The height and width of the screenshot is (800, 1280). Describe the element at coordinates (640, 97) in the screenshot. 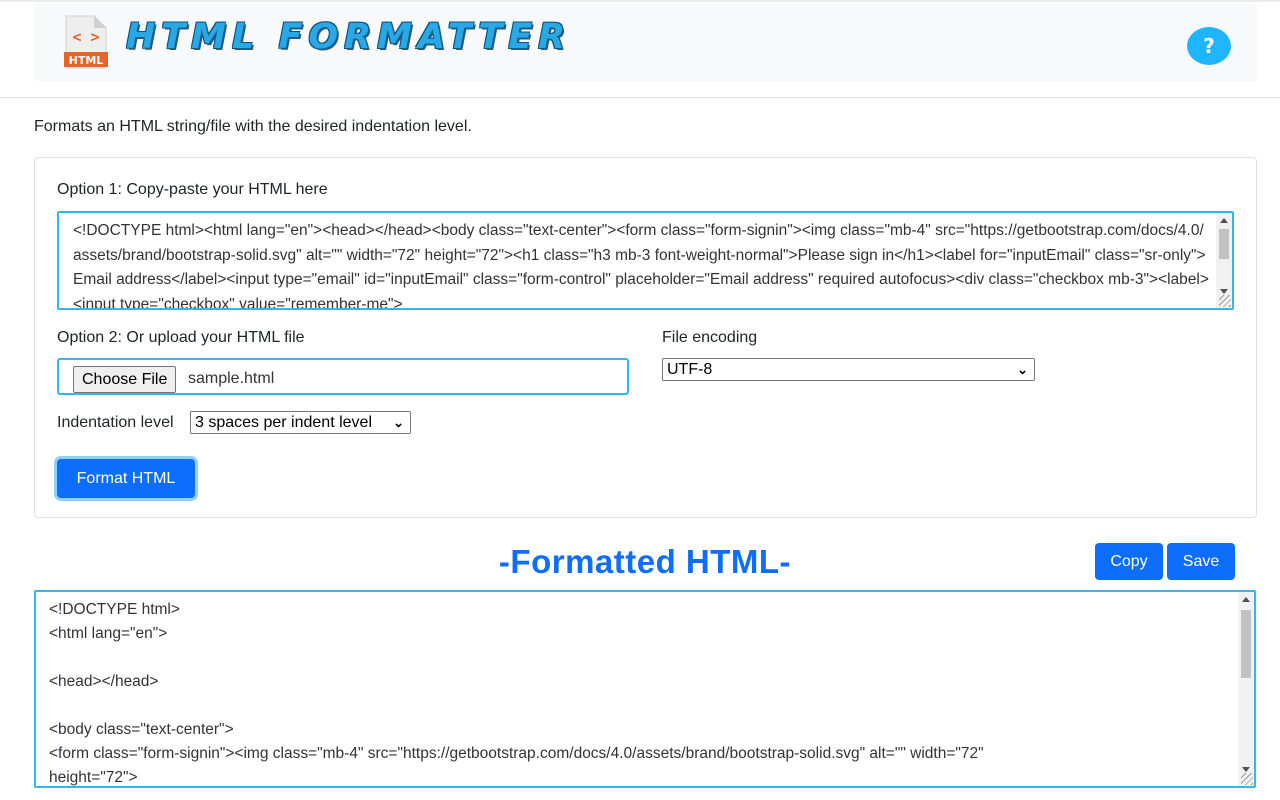

I see `header-divider` at that location.